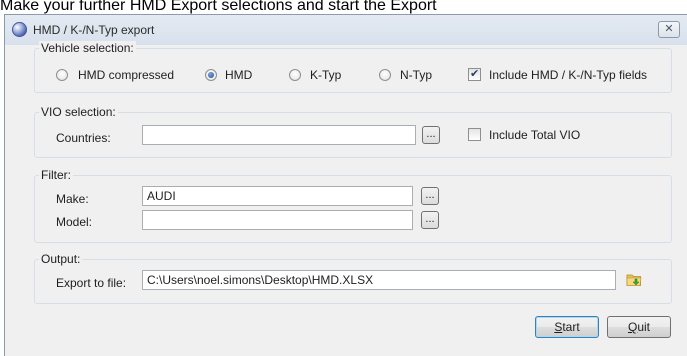 Image resolution: width=687 pixels, height=356 pixels. Describe the element at coordinates (277, 196) in the screenshot. I see `make-input: AUDI` at that location.